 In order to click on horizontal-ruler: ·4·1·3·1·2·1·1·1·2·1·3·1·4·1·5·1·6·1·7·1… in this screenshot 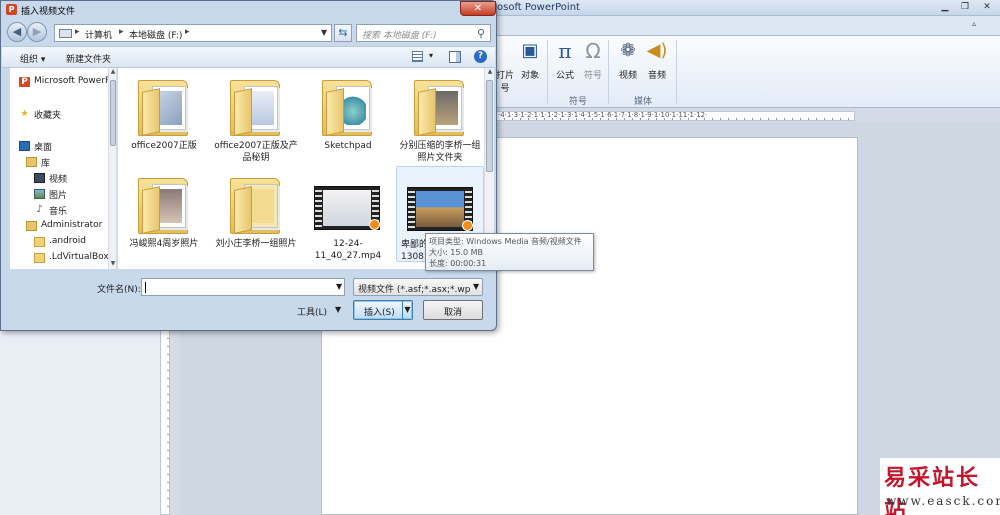, I will do `click(675, 116)`.